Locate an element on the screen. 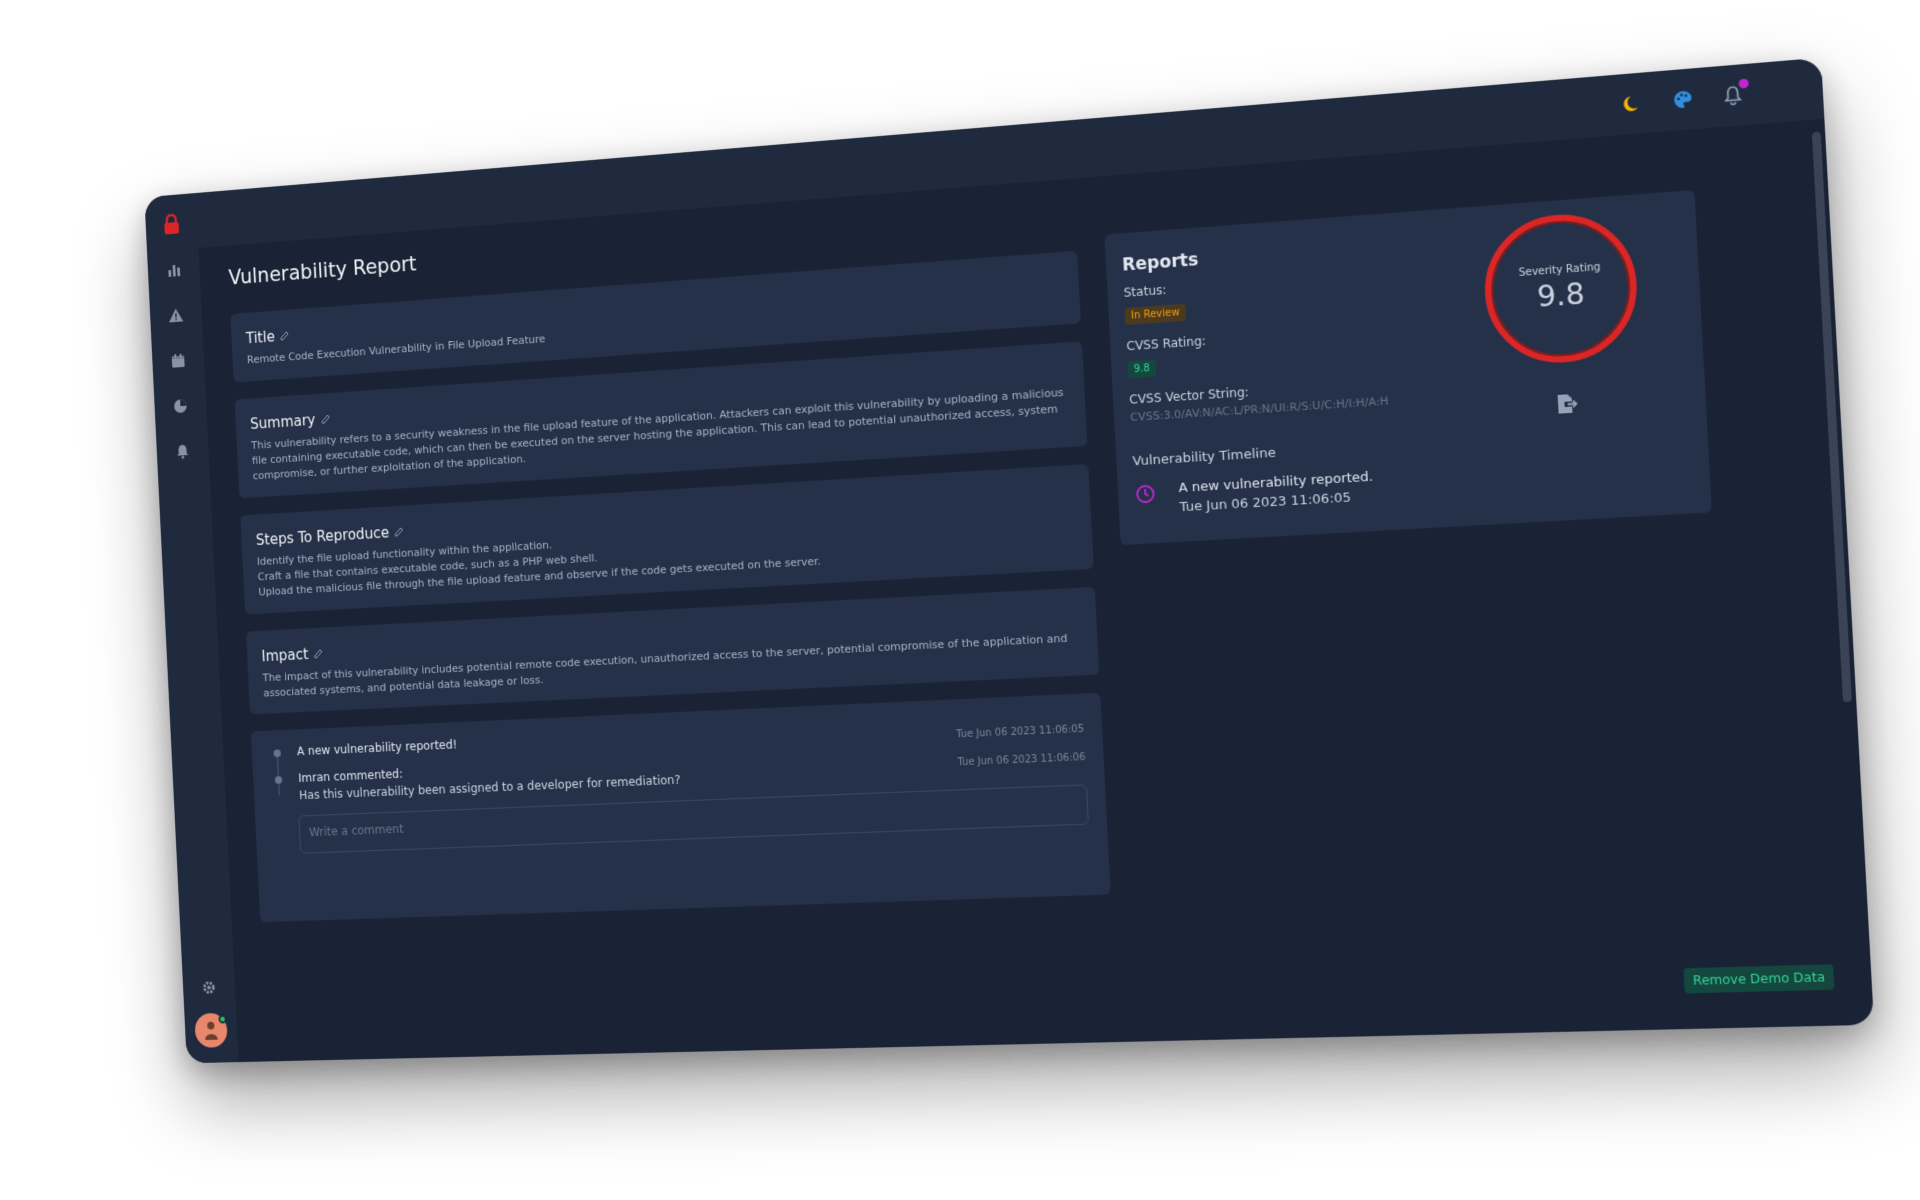 The height and width of the screenshot is (1200, 1920). impact-card-heading-text: Impact is located at coordinates (285, 655).